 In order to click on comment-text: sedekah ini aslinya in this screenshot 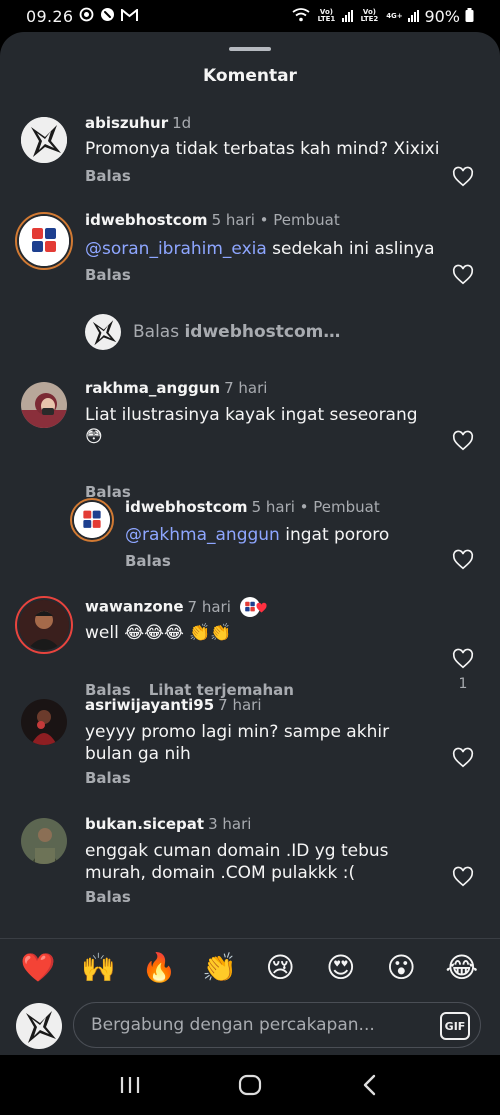, I will do `click(350, 249)`.